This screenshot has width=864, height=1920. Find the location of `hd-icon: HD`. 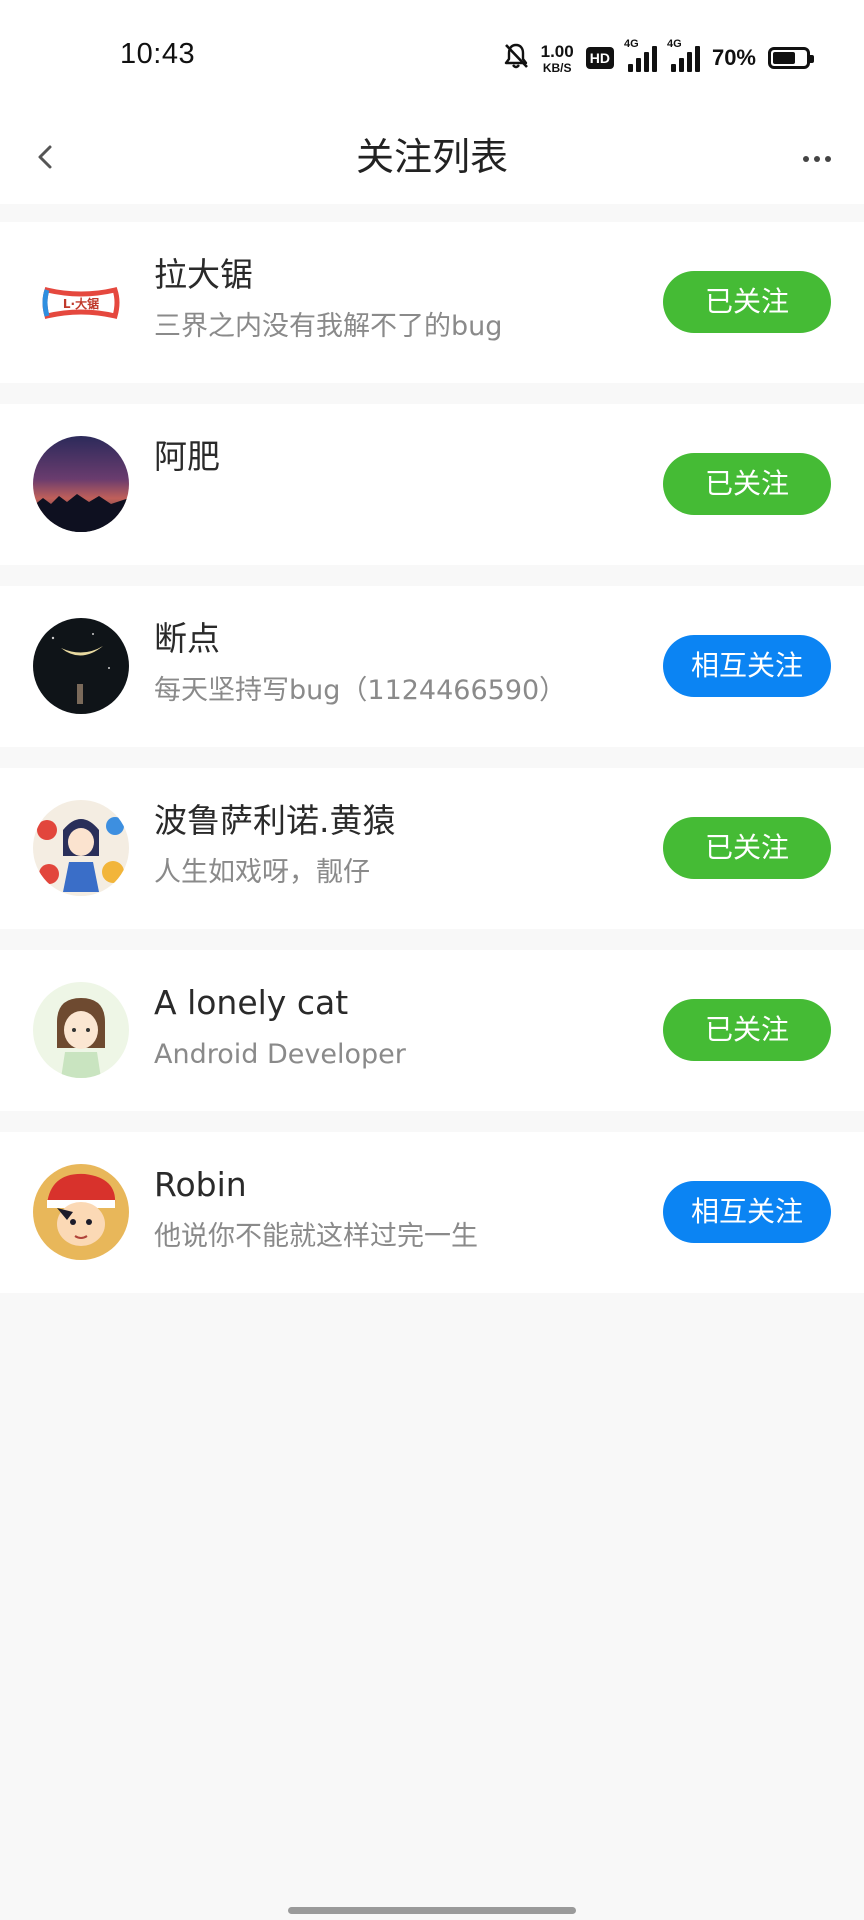

hd-icon: HD is located at coordinates (599, 58).